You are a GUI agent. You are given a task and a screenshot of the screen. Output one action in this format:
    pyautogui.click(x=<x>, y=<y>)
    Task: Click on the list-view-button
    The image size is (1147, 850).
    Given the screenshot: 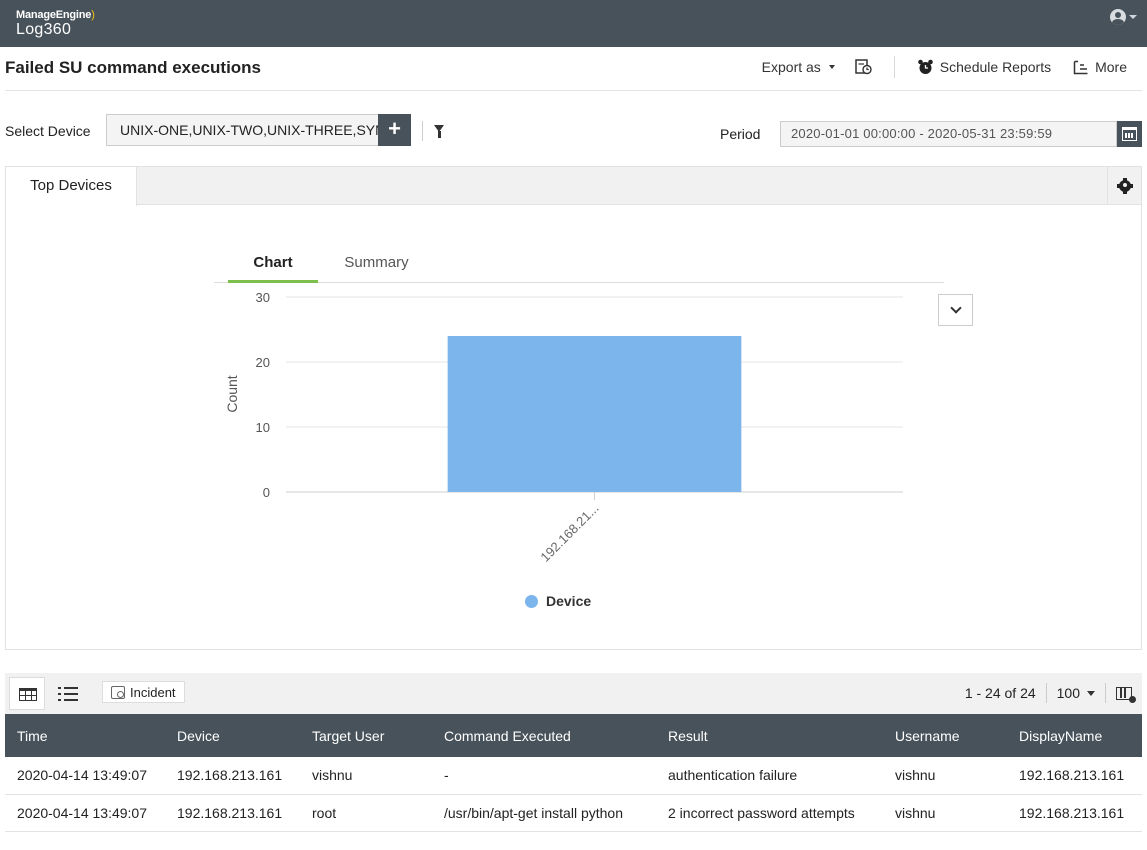 What is the action you would take?
    pyautogui.click(x=68, y=693)
    